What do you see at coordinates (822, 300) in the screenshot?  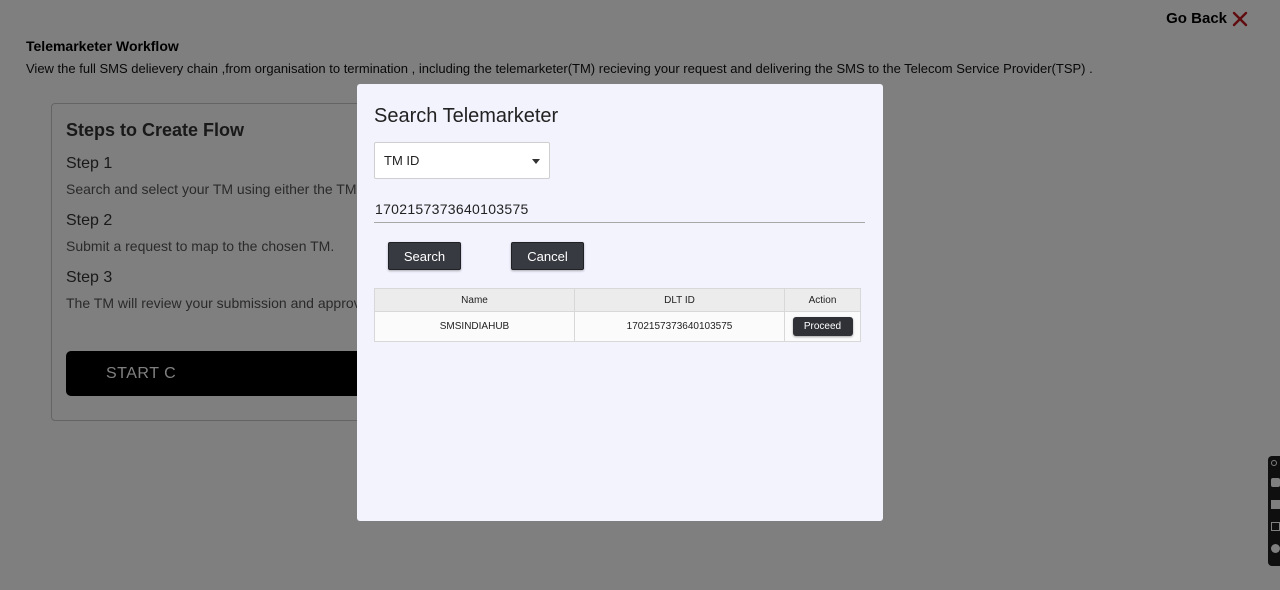 I see `column-header-action: Action` at bounding box center [822, 300].